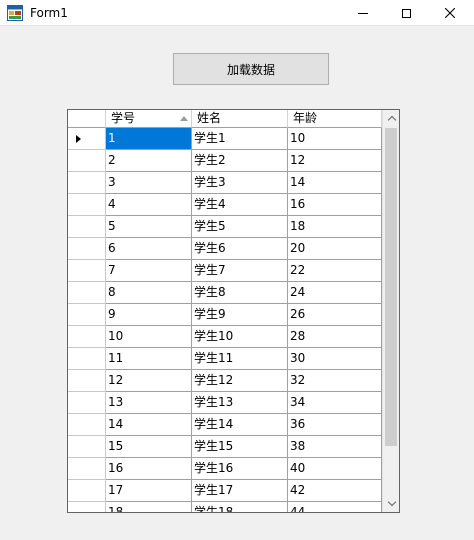  What do you see at coordinates (335, 469) in the screenshot?
I see `cell-age: 40` at bounding box center [335, 469].